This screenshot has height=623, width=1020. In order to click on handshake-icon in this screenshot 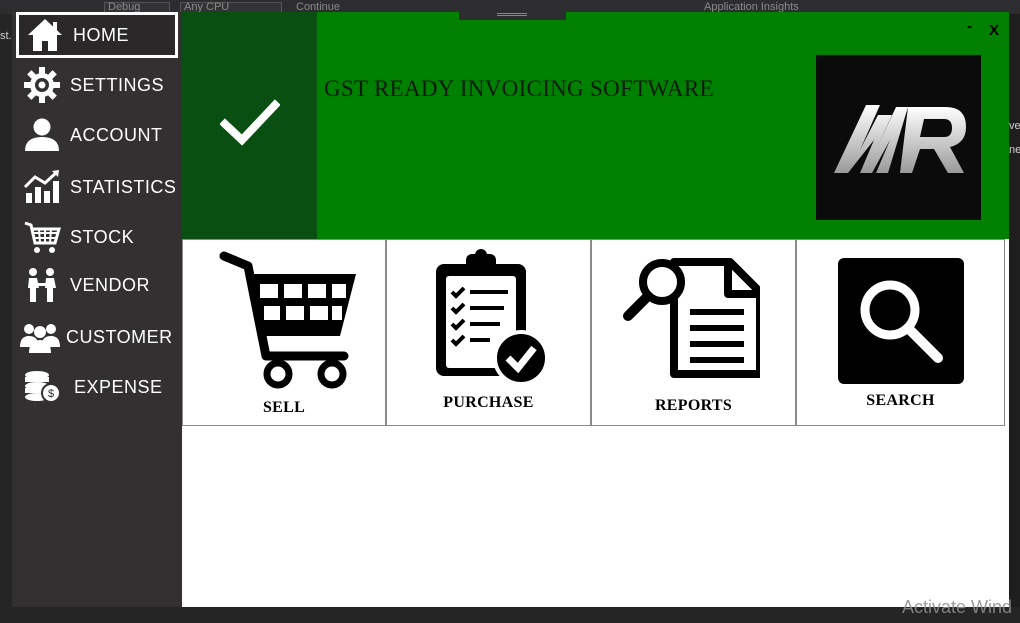, I will do `click(42, 285)`.